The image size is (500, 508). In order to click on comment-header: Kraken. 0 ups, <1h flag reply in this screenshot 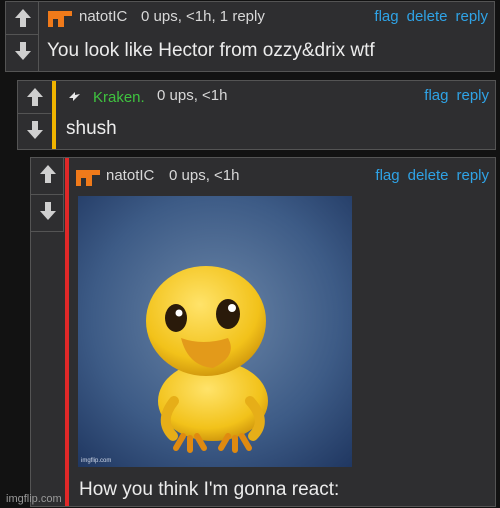, I will do `click(256, 96)`.